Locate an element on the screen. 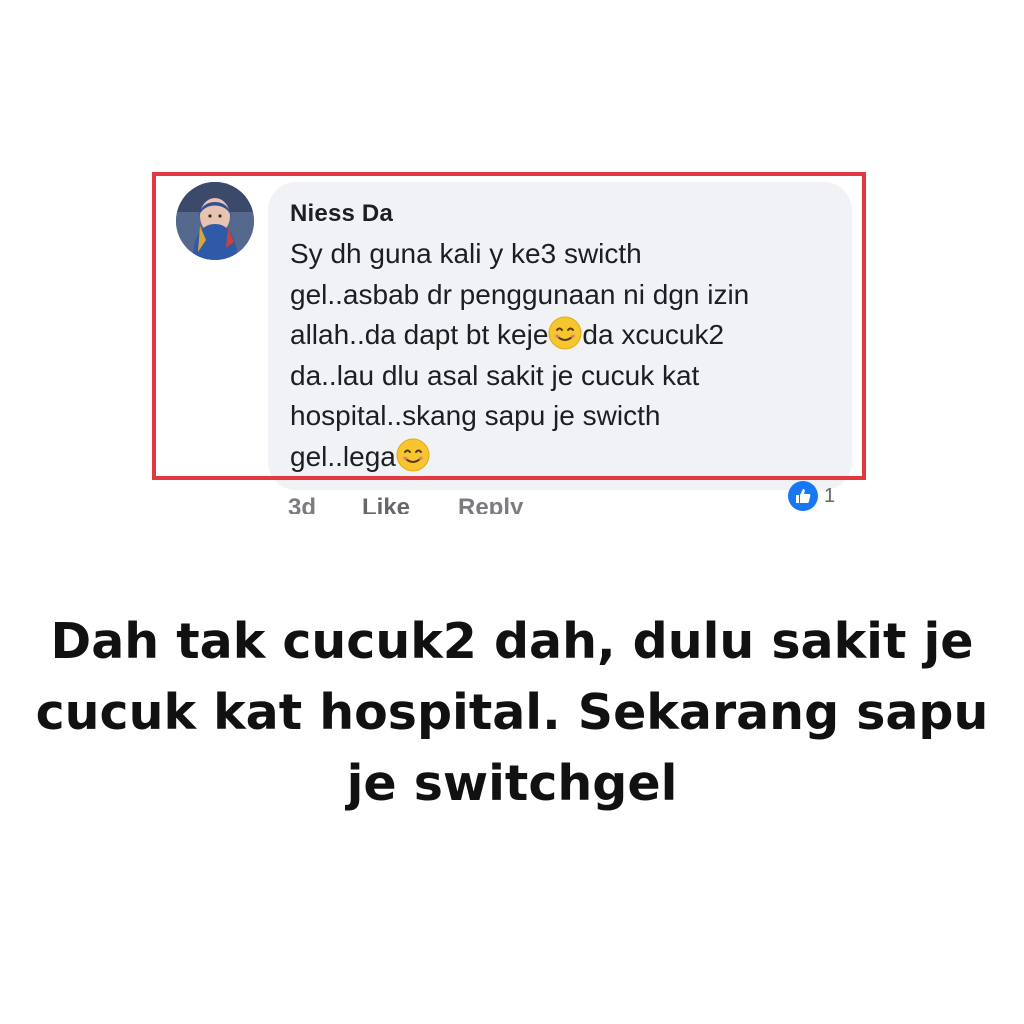  comment-author: Niess Da is located at coordinates (341, 214).